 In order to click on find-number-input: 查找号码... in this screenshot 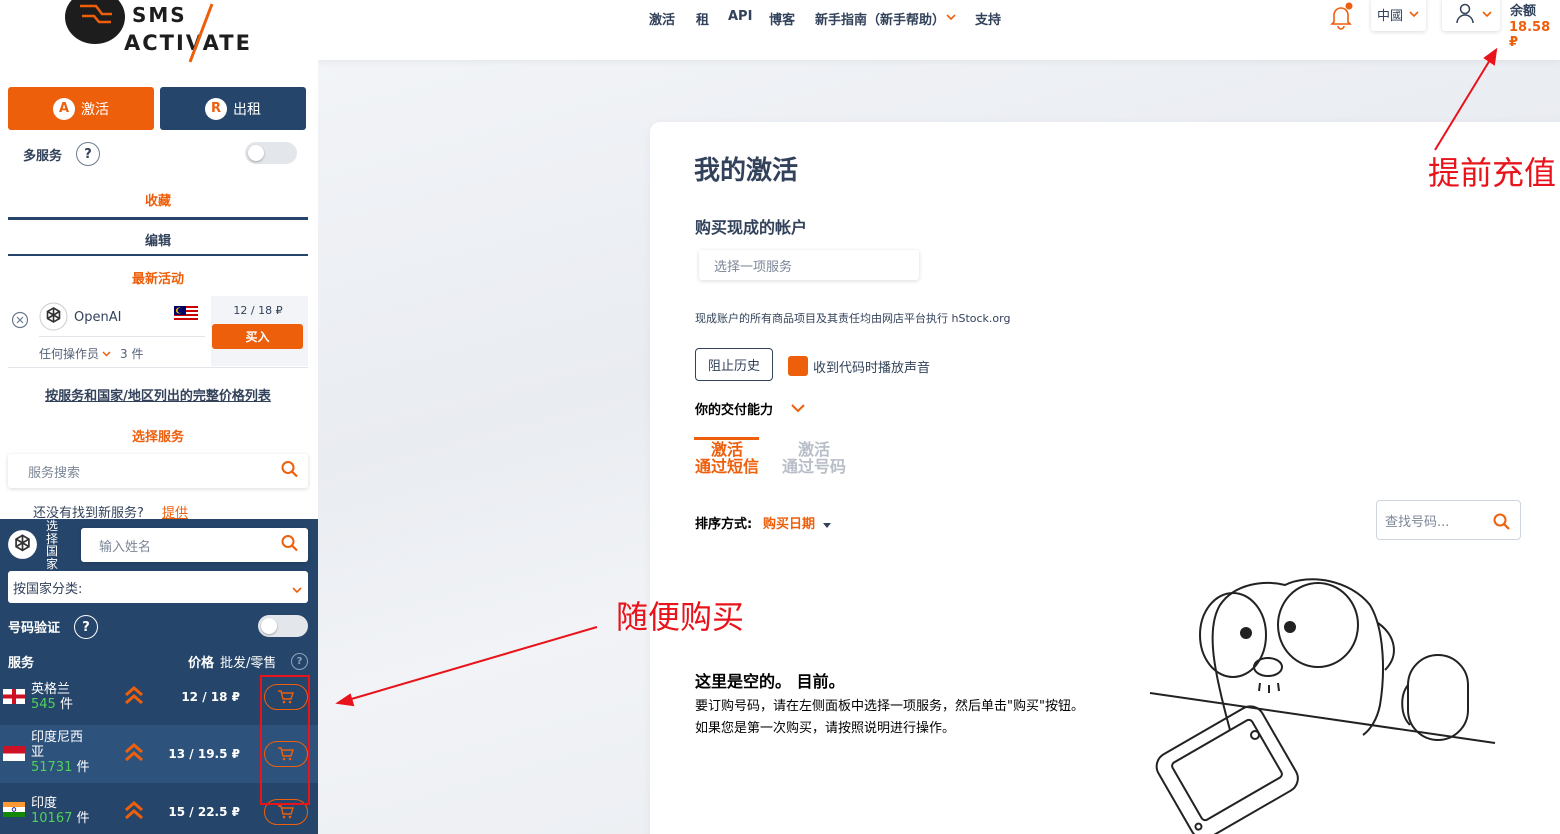, I will do `click(1448, 520)`.